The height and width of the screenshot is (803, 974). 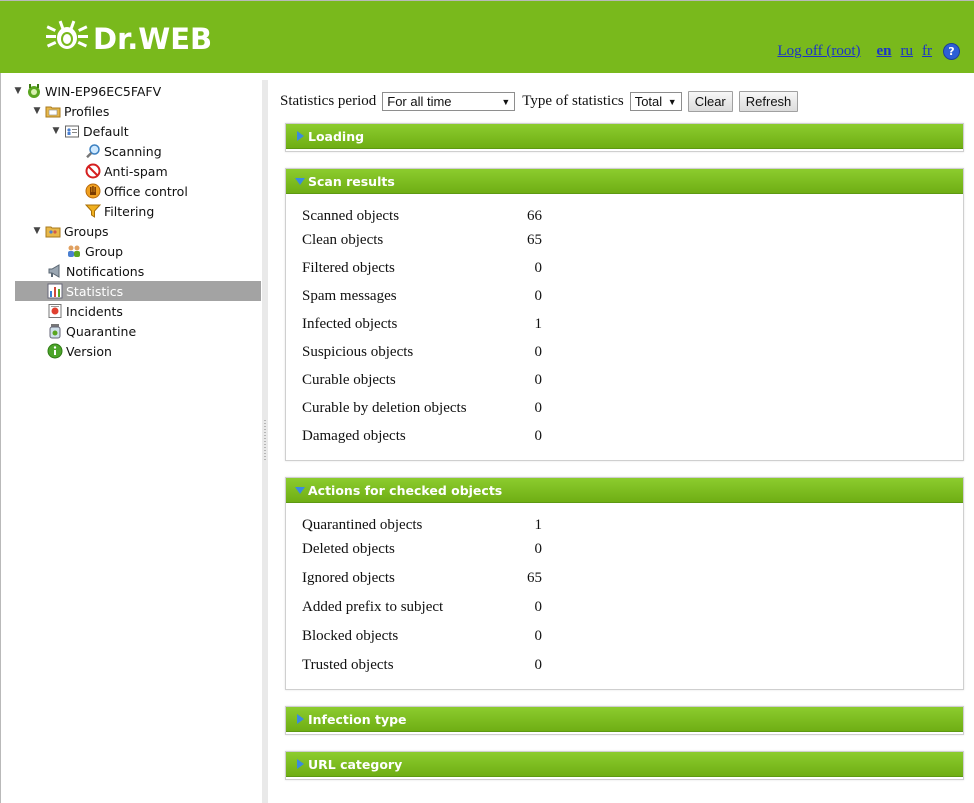 What do you see at coordinates (422, 352) in the screenshot?
I see `stat-row: Suspicious objects 0` at bounding box center [422, 352].